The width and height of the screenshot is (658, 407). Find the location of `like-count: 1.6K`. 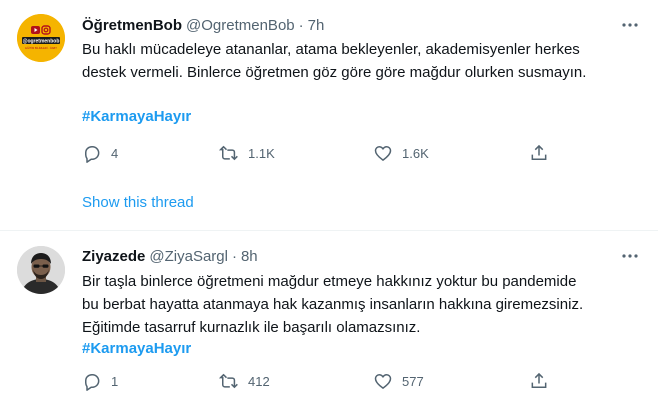

like-count: 1.6K is located at coordinates (415, 153).